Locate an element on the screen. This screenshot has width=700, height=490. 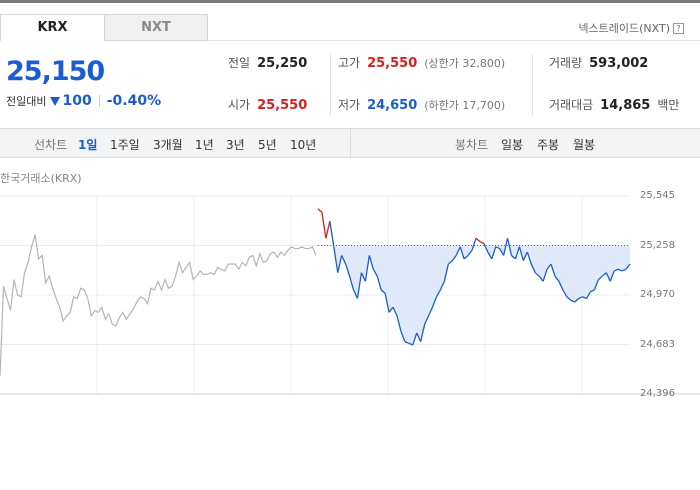
y-tick-label: 24,970 is located at coordinates (657, 294).